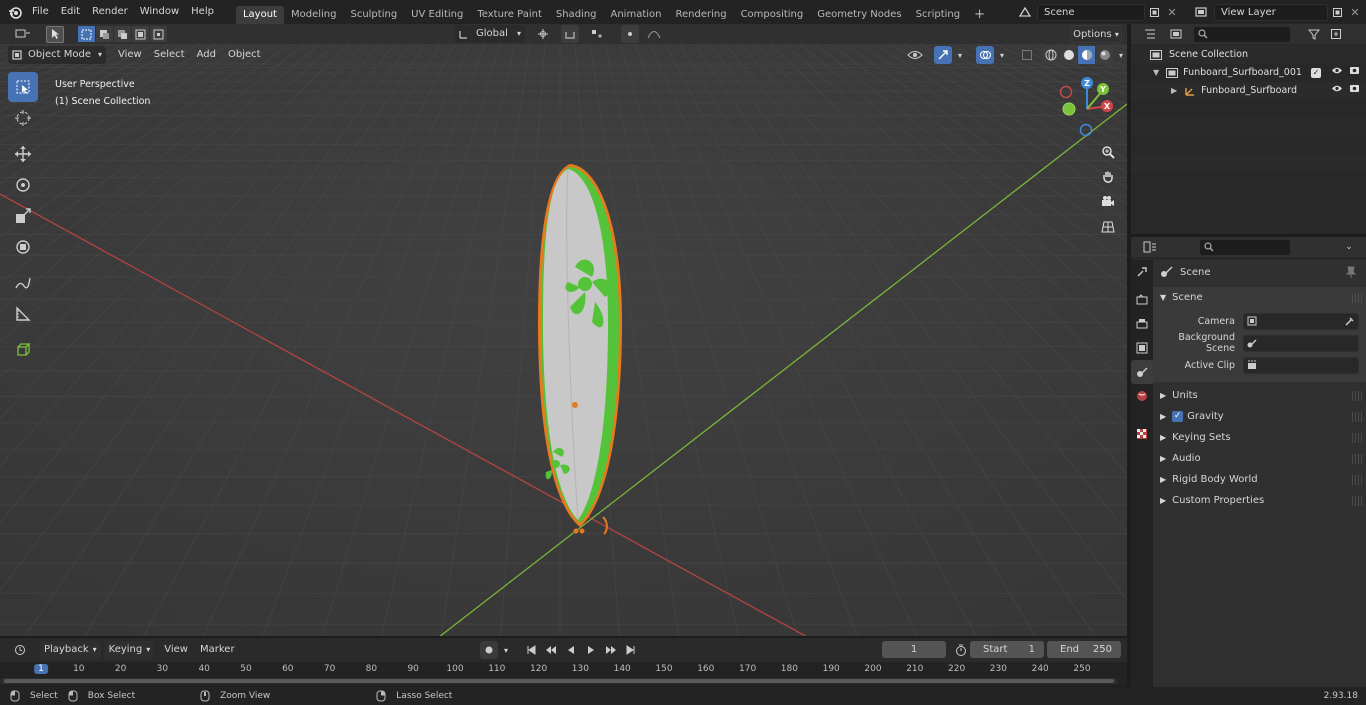 The image size is (1366, 705). What do you see at coordinates (158, 34) in the screenshot?
I see `select-intersect-icon` at bounding box center [158, 34].